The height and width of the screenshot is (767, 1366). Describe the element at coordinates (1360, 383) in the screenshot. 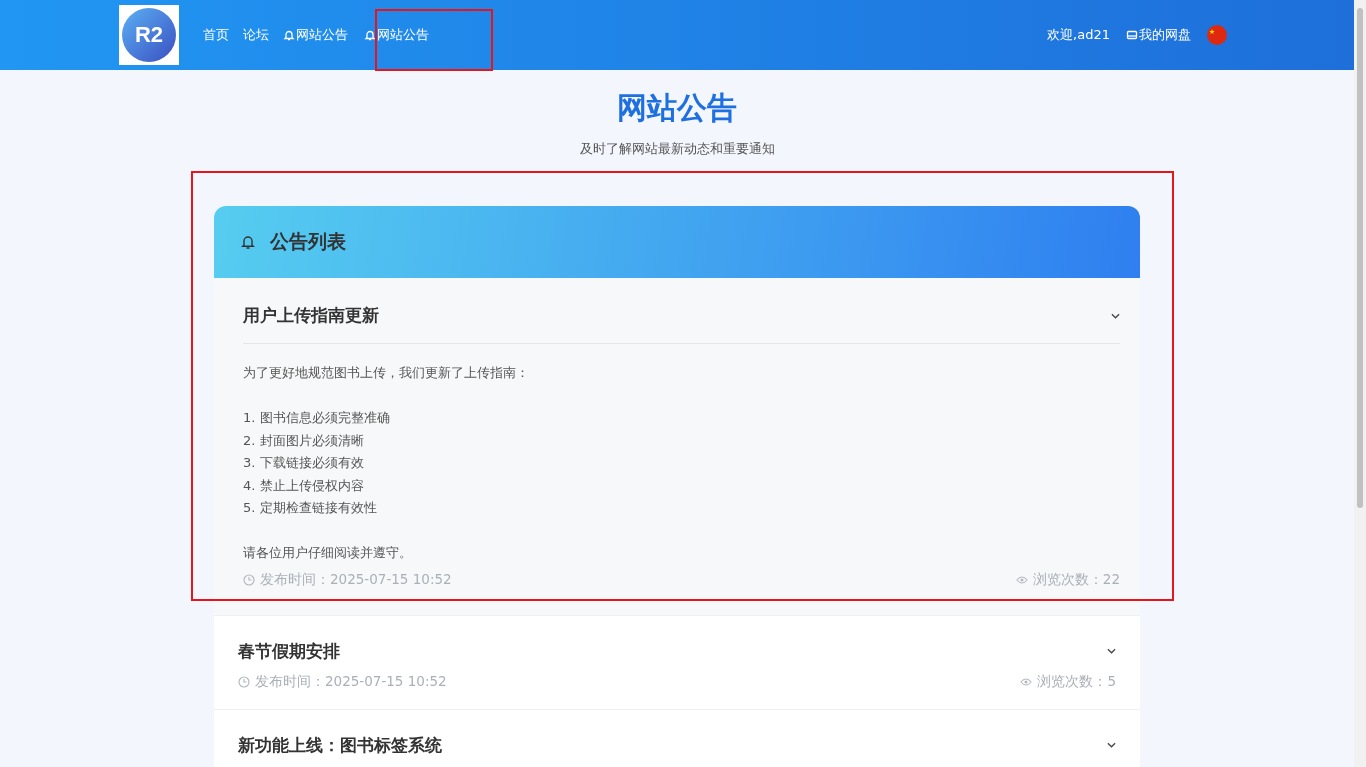

I see `scrollbar` at that location.